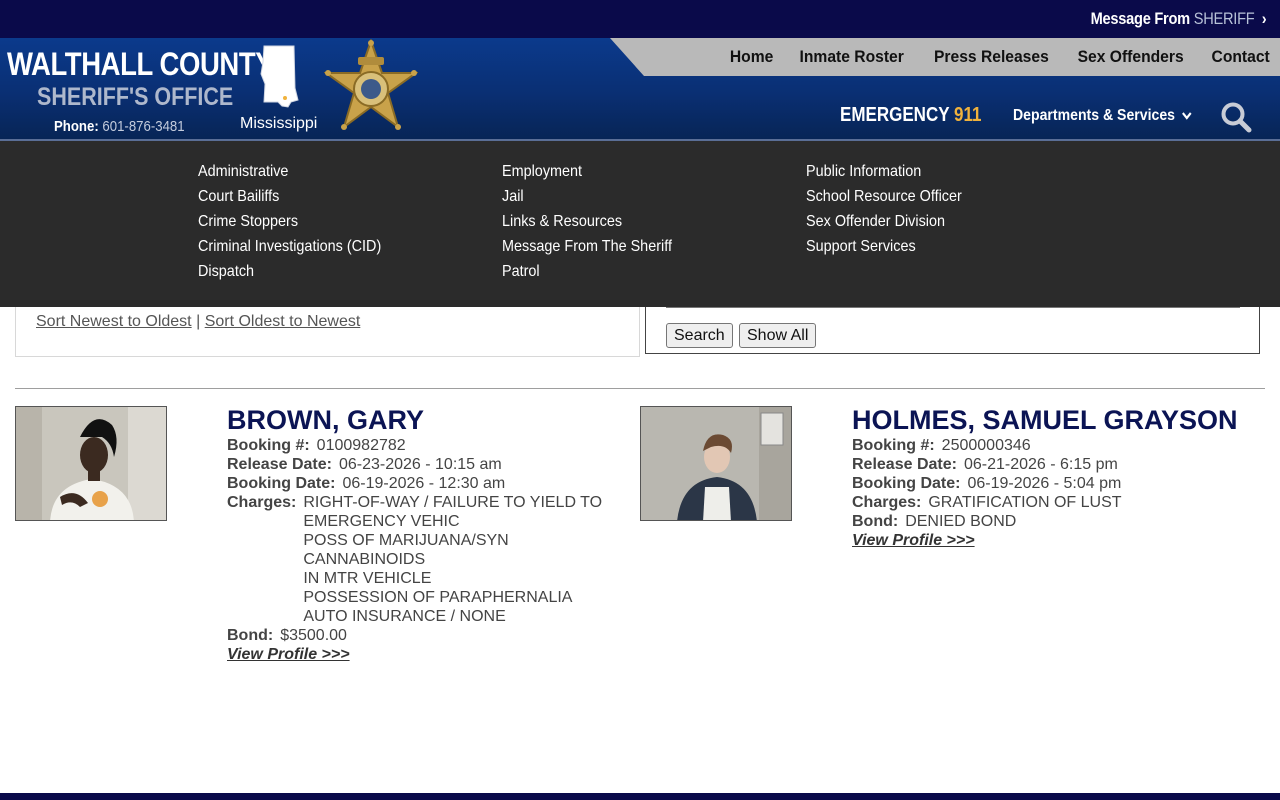  What do you see at coordinates (1040, 464) in the screenshot?
I see `release-date-value: 06-21-2026 - 6:15 pm` at bounding box center [1040, 464].